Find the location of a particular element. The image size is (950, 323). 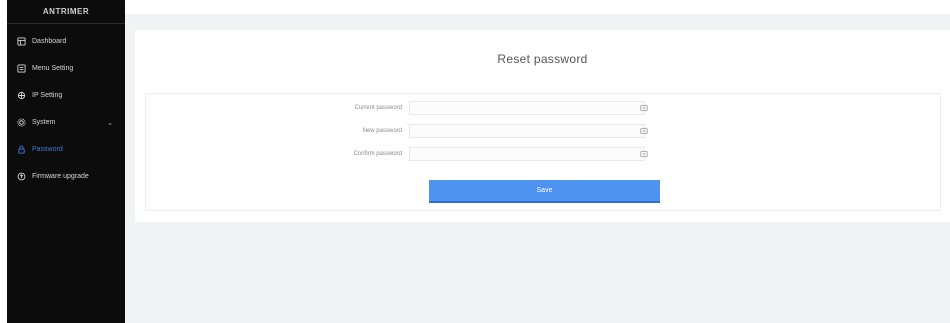

confirm-password-row: Confirm password is located at coordinates (395, 154).